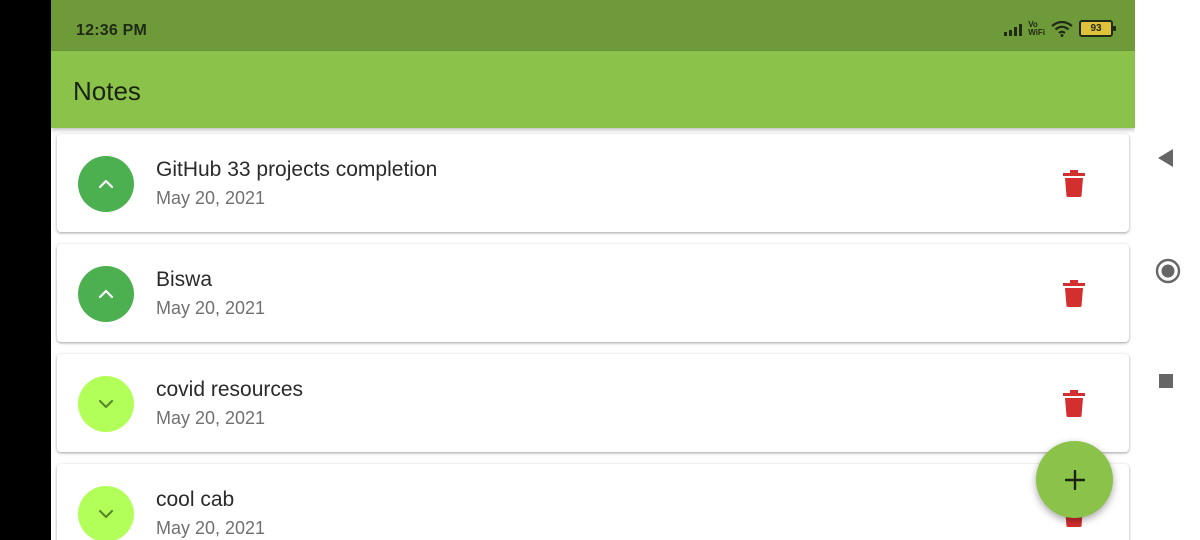 The width and height of the screenshot is (1200, 540). Describe the element at coordinates (297, 169) in the screenshot. I see `note-title: GitHub 33 projects completion` at that location.